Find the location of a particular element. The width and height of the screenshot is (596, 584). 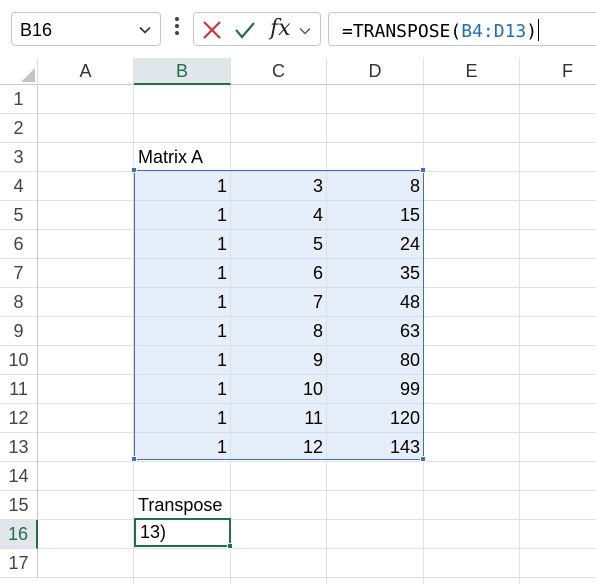

formula-range-reference: B4:D13 is located at coordinates (494, 31).